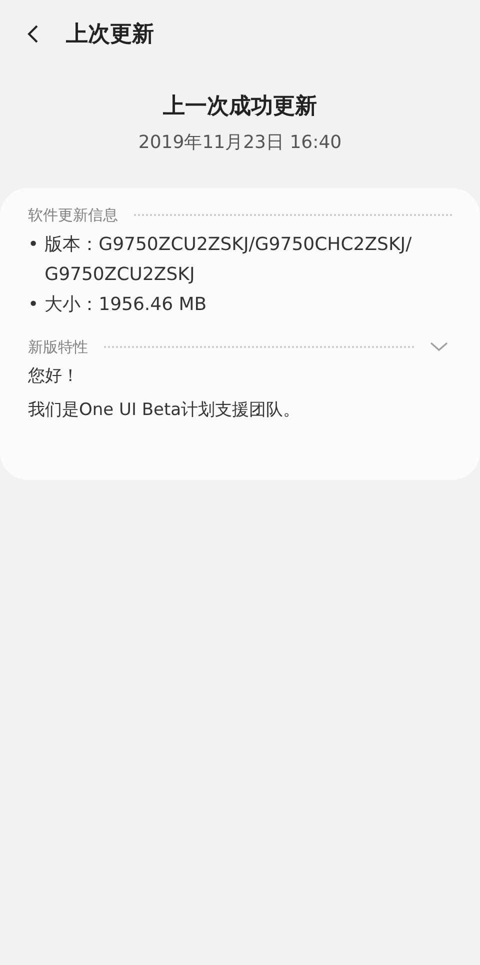 The width and height of the screenshot is (480, 965). Describe the element at coordinates (165, 410) in the screenshot. I see `feature-text: 我们是One UI Beta计划支援团队。` at that location.